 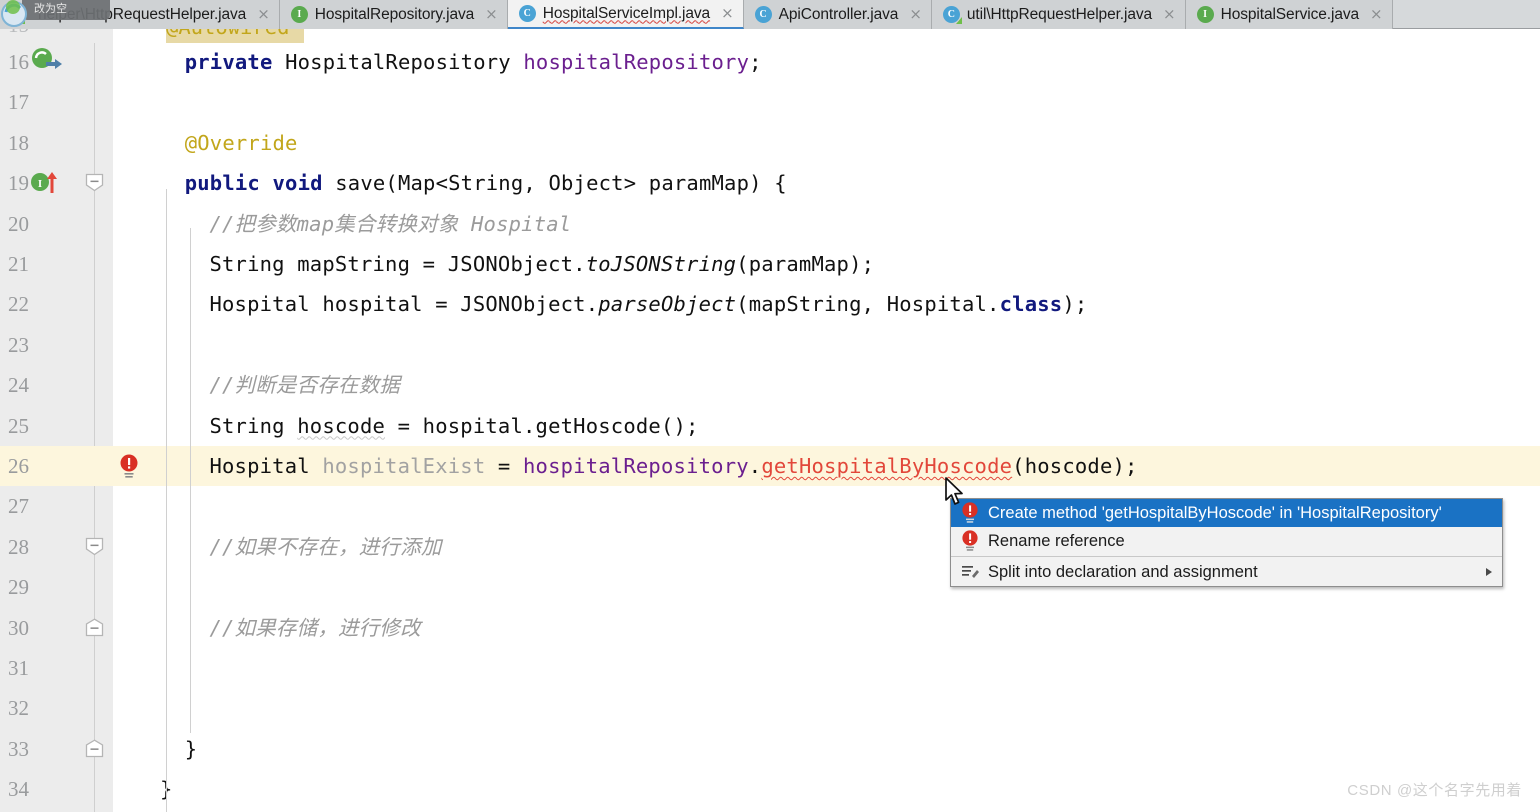 I want to click on editor-tab-4: Cutil\HttpRequestHelper.java ×, so click(x=1058, y=14).